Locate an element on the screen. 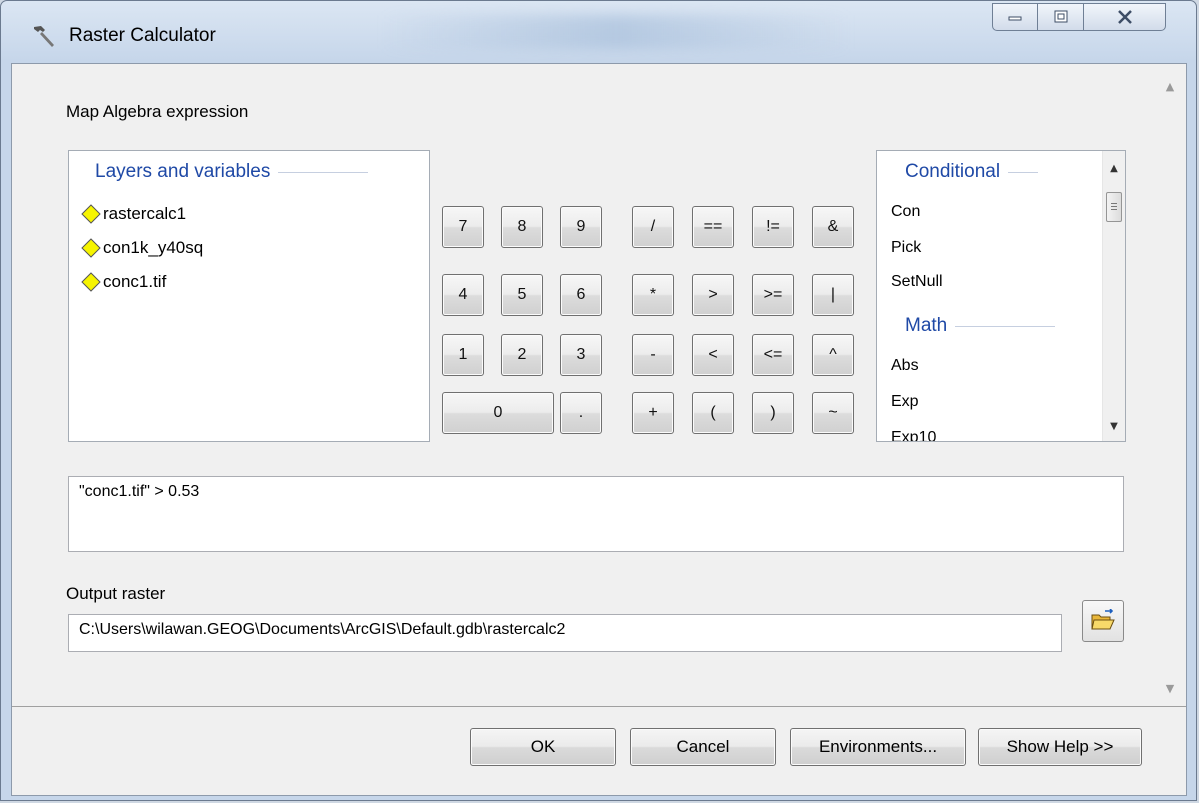  maximize-icon is located at coordinates (1060, 16).